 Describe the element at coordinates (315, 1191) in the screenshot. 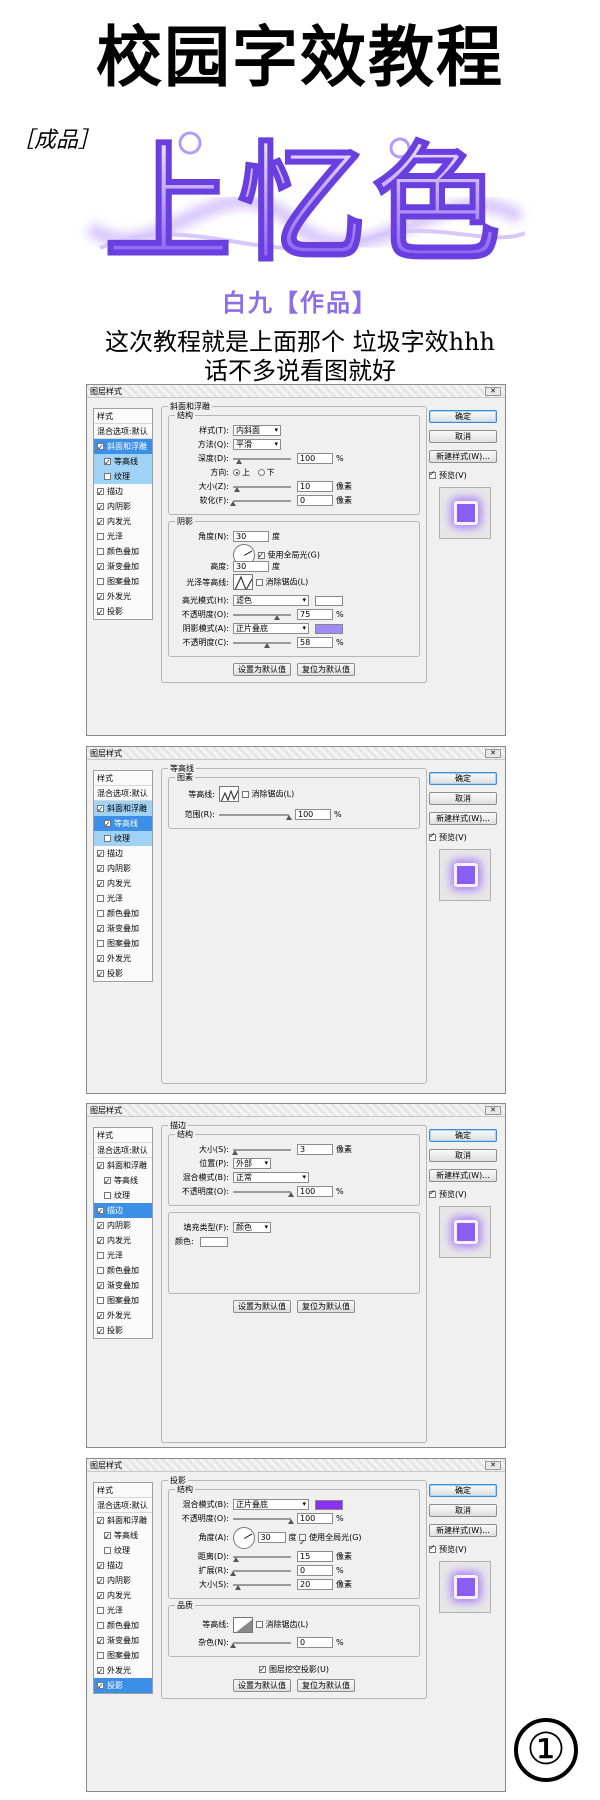

I see `opacity-input: 100` at that location.